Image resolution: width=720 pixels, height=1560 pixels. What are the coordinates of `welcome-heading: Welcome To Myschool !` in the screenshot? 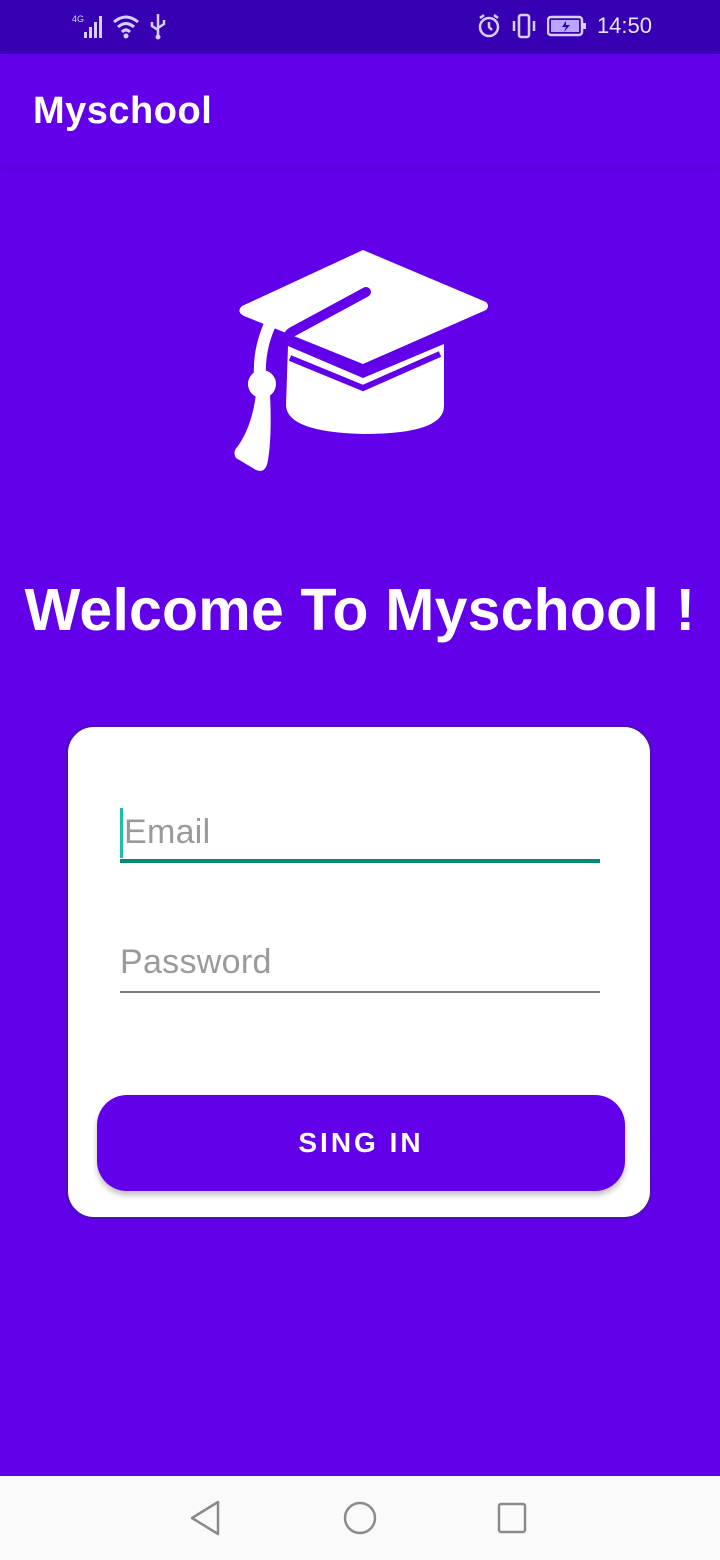 It's located at (360, 610).